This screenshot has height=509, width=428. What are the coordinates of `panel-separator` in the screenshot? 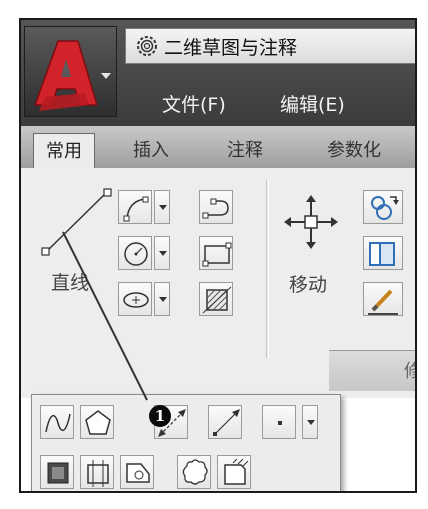 It's located at (266, 269).